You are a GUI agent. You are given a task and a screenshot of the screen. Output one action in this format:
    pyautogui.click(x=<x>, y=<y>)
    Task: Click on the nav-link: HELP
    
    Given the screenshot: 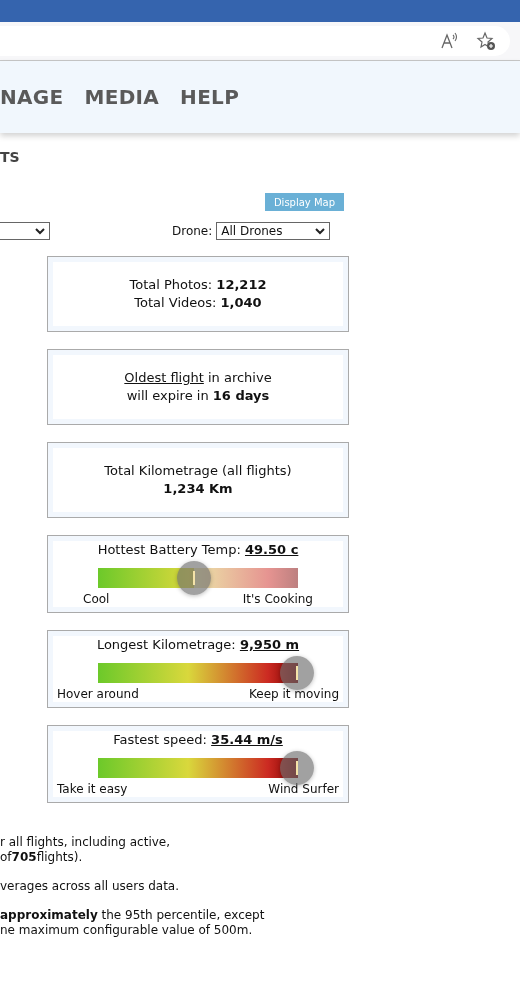 What is the action you would take?
    pyautogui.click(x=210, y=97)
    